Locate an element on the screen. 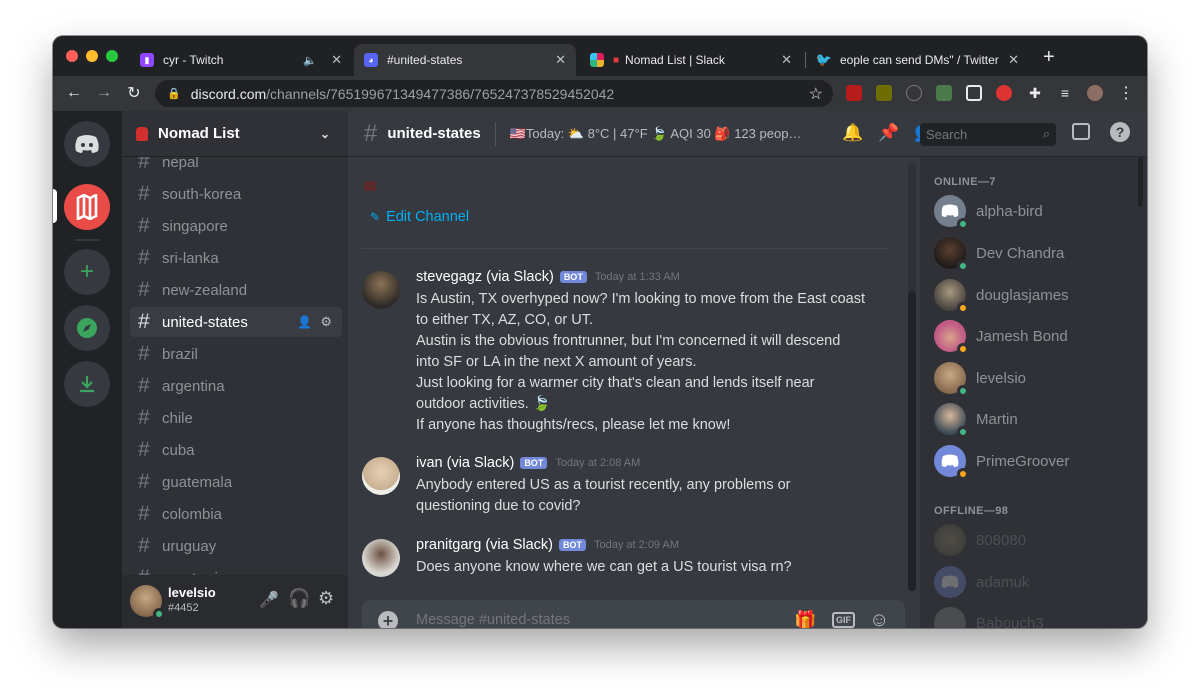 Image resolution: width=1200 pixels, height=699 pixels. gif-button: GIF is located at coordinates (843, 620).